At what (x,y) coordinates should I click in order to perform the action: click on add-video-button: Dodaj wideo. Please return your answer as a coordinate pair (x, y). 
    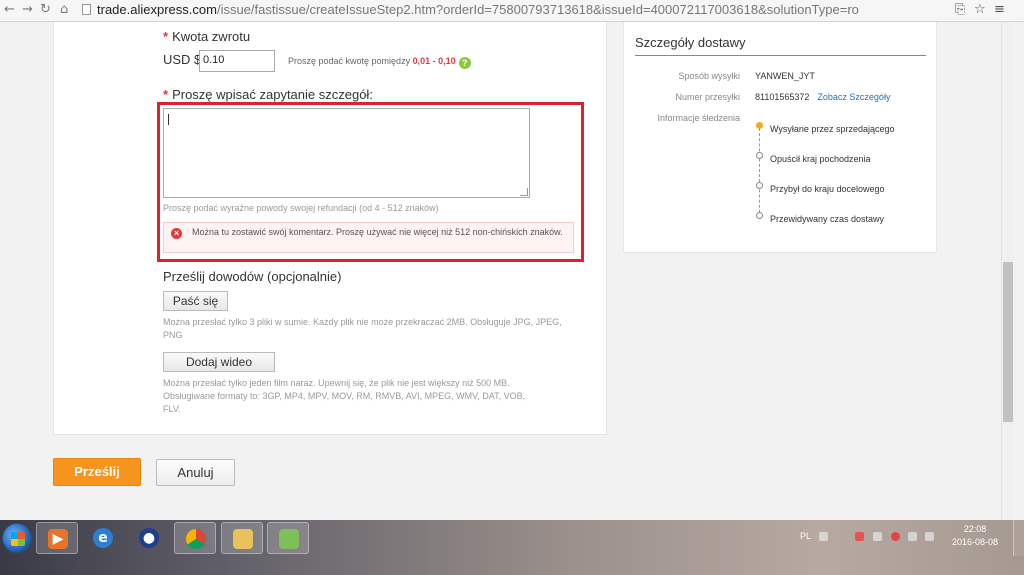
    Looking at the image, I should click on (219, 362).